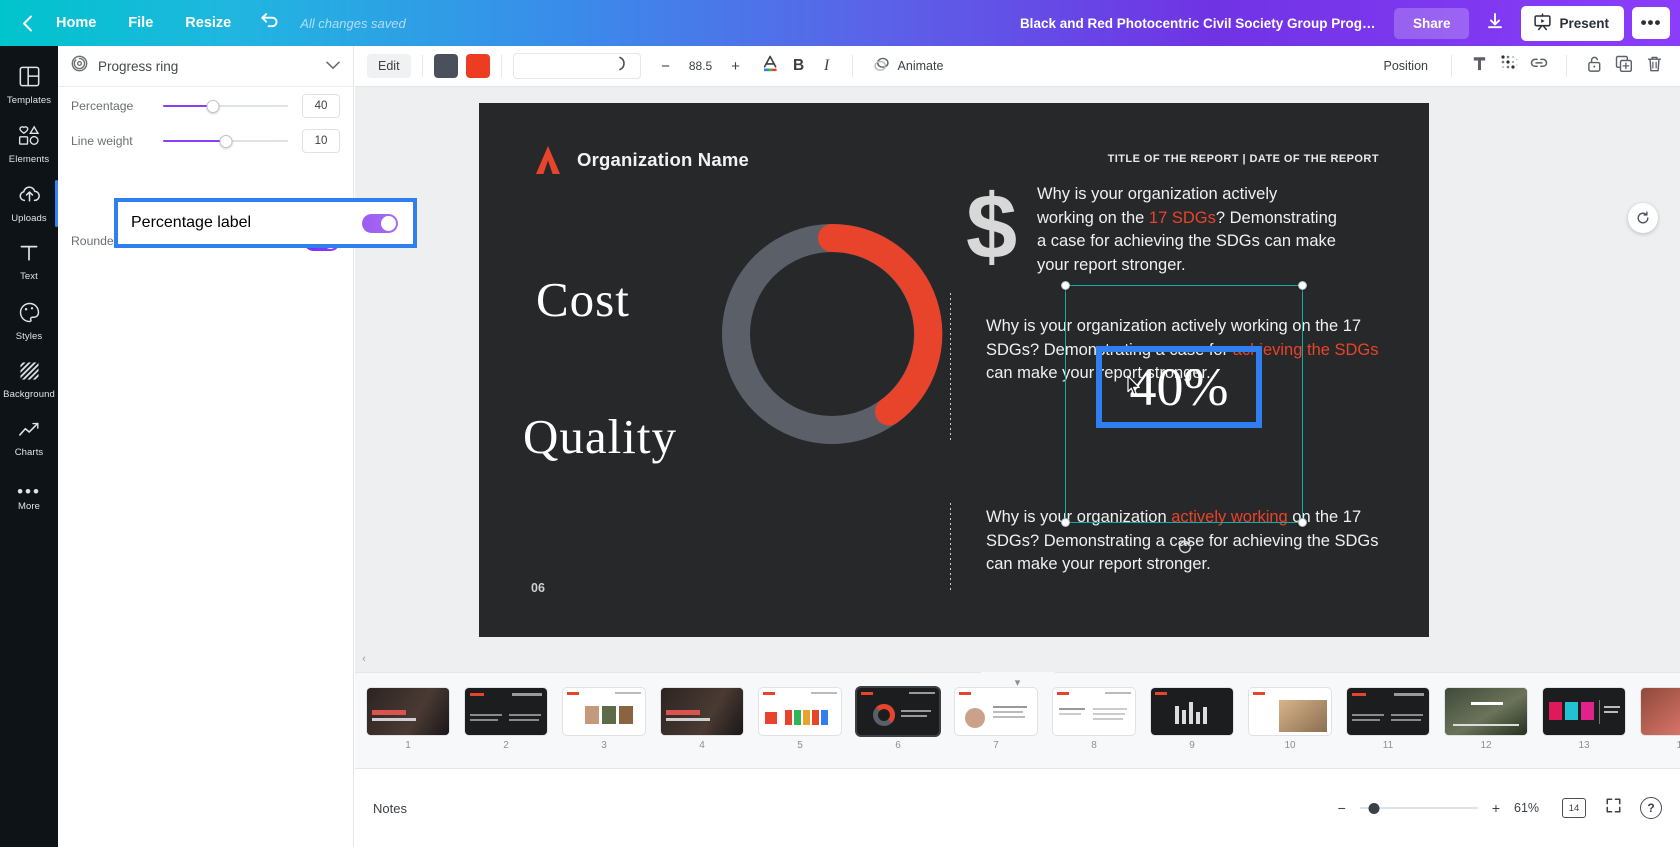 The width and height of the screenshot is (1680, 847). I want to click on download-icon, so click(1495, 23).